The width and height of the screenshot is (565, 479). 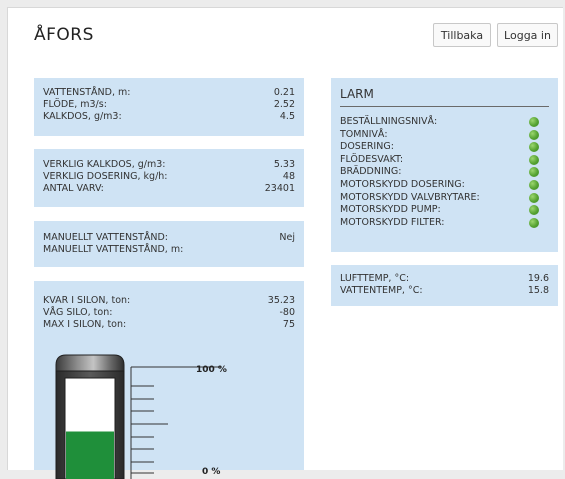 What do you see at coordinates (390, 210) in the screenshot?
I see `alarm-label: MOTORSKYDD PUMP:` at bounding box center [390, 210].